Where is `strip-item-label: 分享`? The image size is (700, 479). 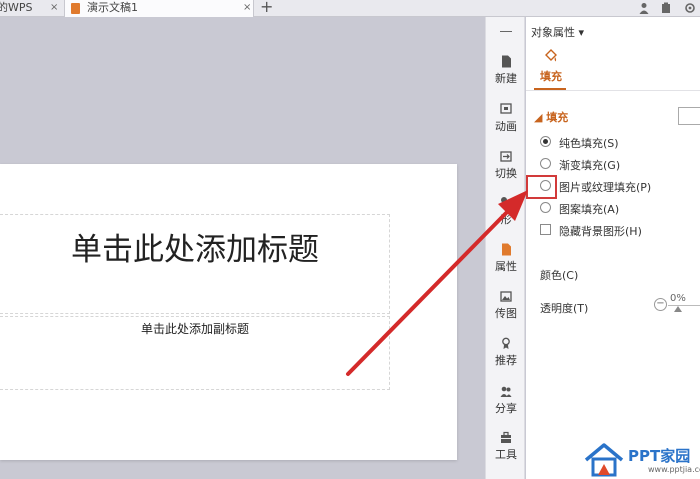
strip-item-label: 分享 is located at coordinates (506, 408).